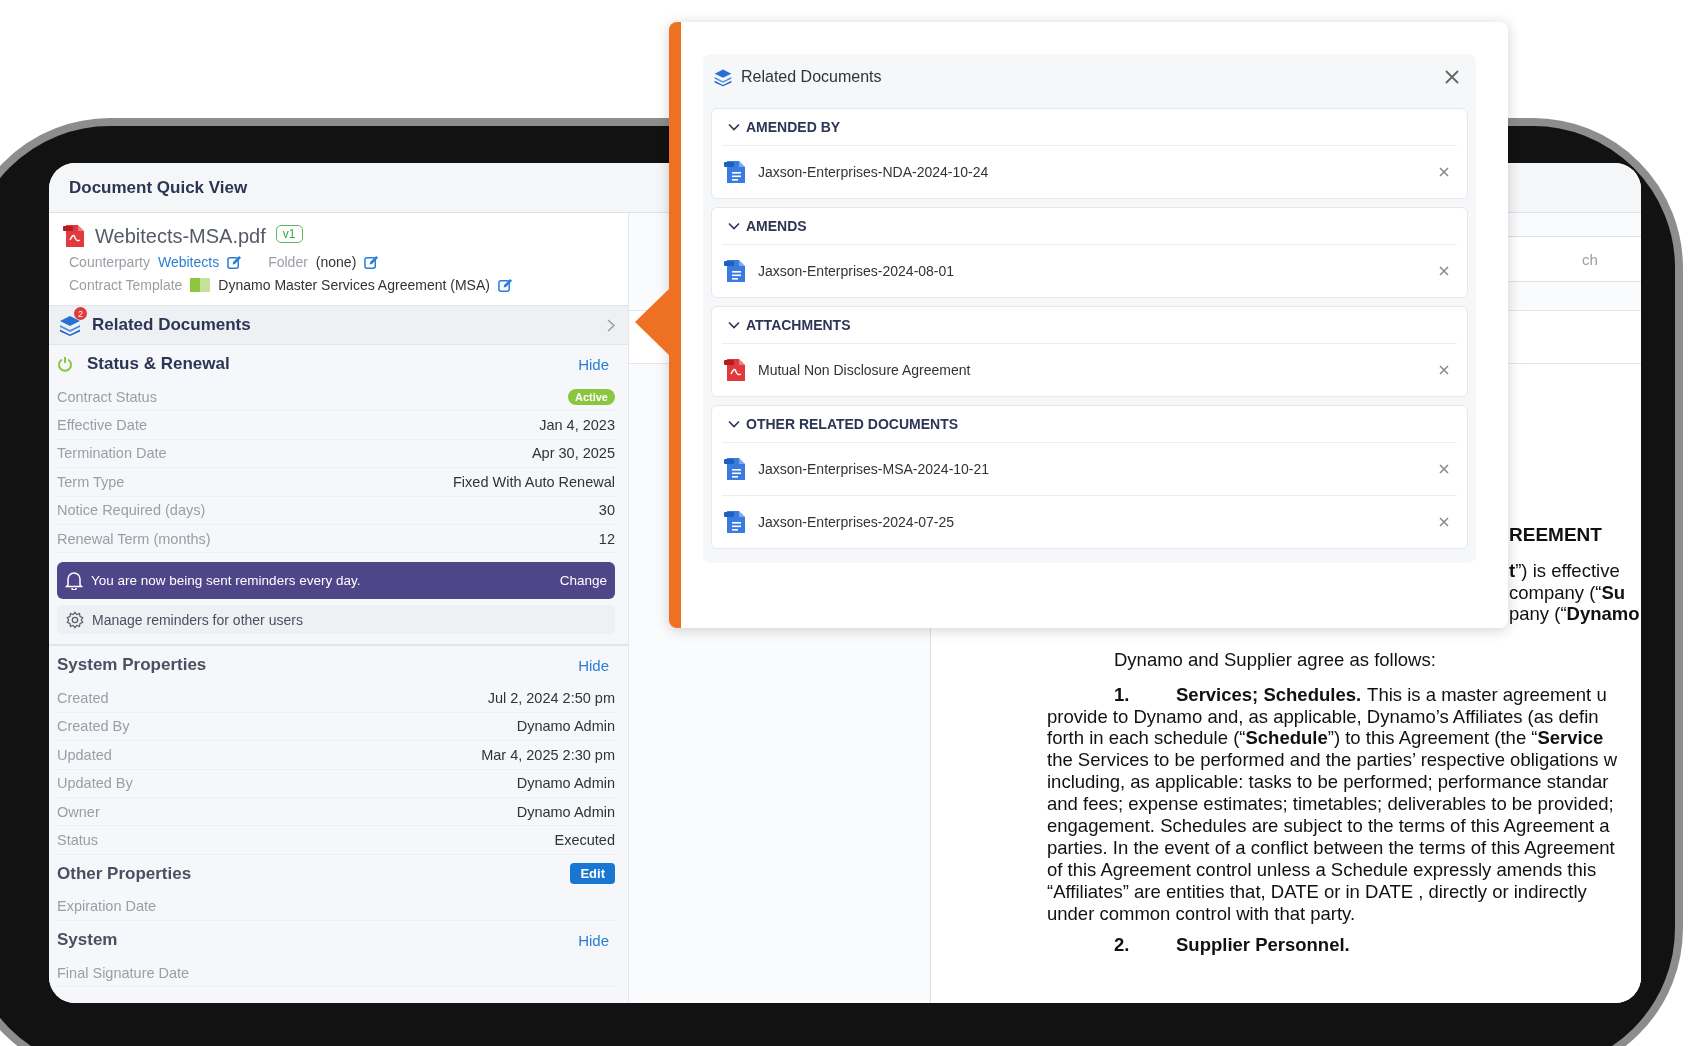 The image size is (1691, 1046). I want to click on property-label: Renewal Term (months), so click(134, 538).